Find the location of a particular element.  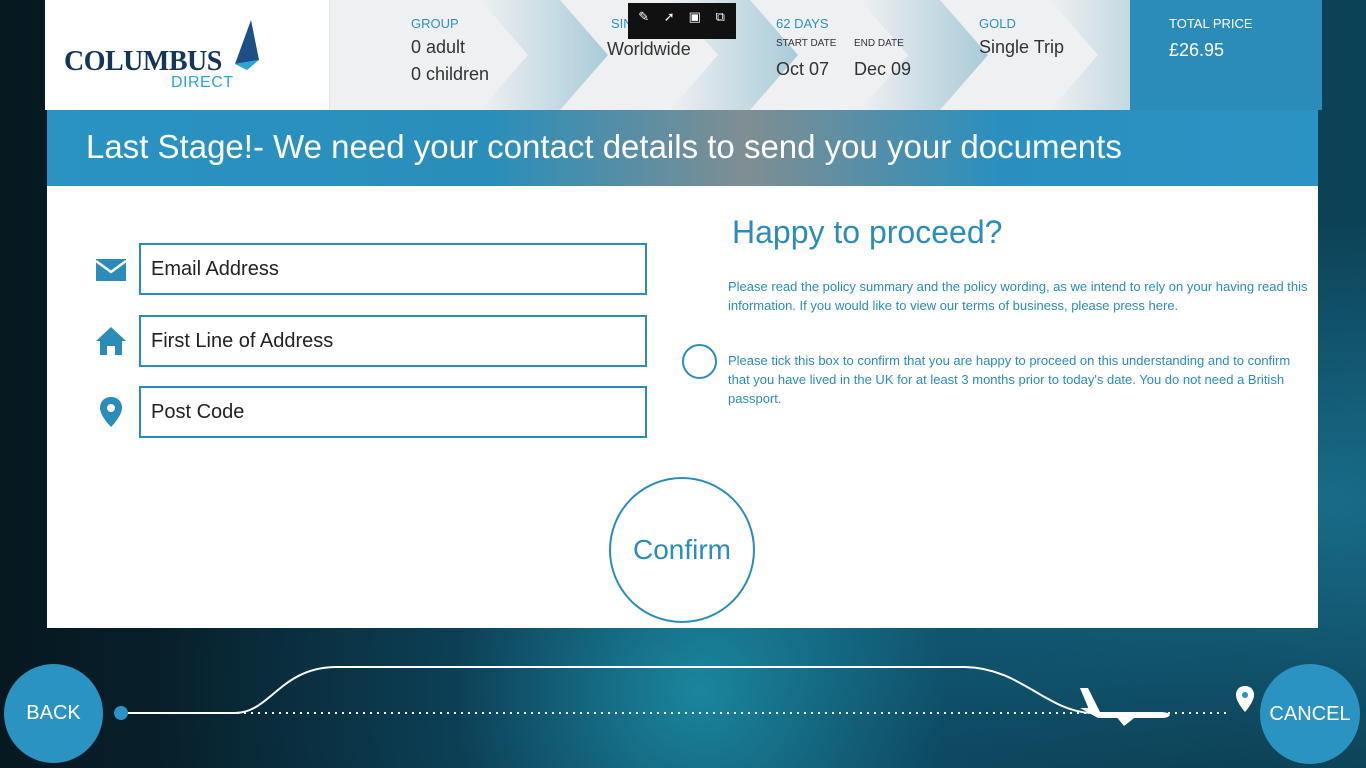

logo-sub-text: DIRECT is located at coordinates (202, 82).